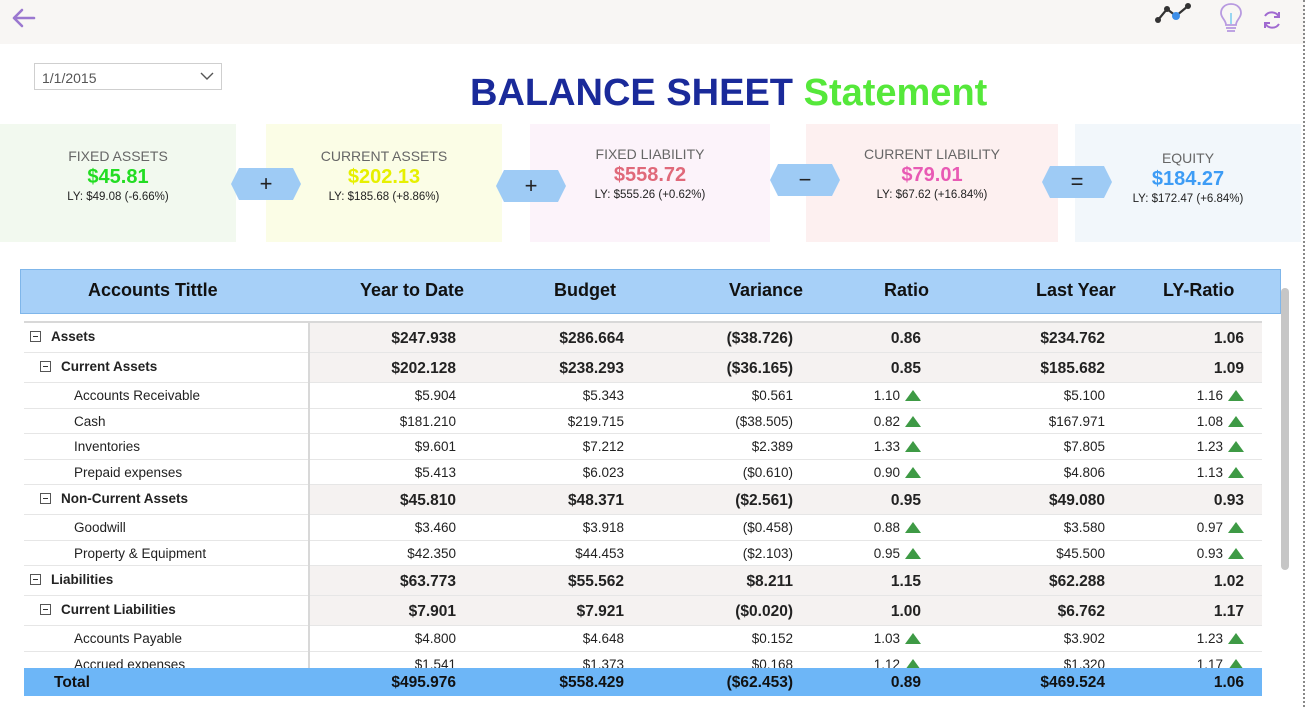 Image resolution: width=1305 pixels, height=707 pixels. I want to click on cell-ytd: $63.773, so click(428, 582).